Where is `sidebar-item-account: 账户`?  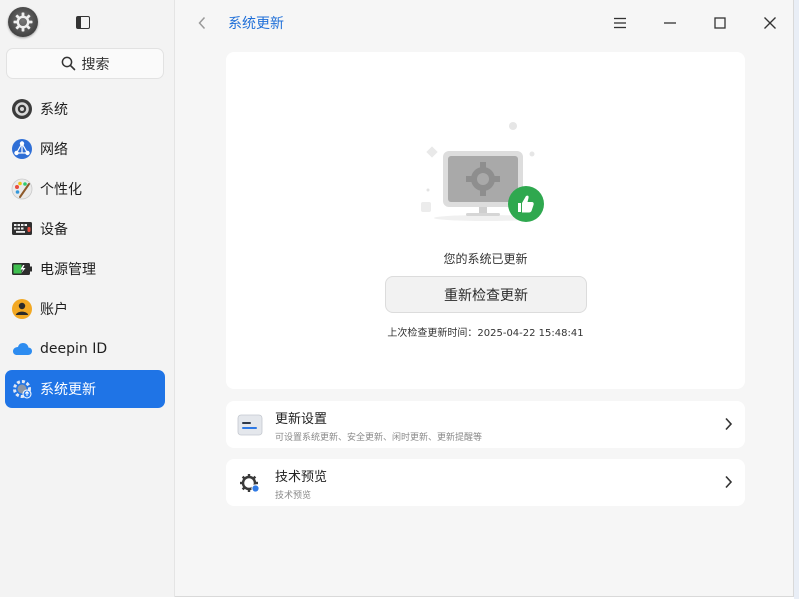 sidebar-item-account: 账户 is located at coordinates (85, 309).